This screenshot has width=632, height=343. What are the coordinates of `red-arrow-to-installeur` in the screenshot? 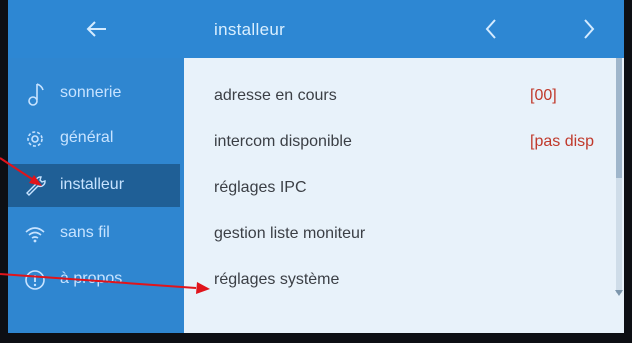 It's located at (16, 168).